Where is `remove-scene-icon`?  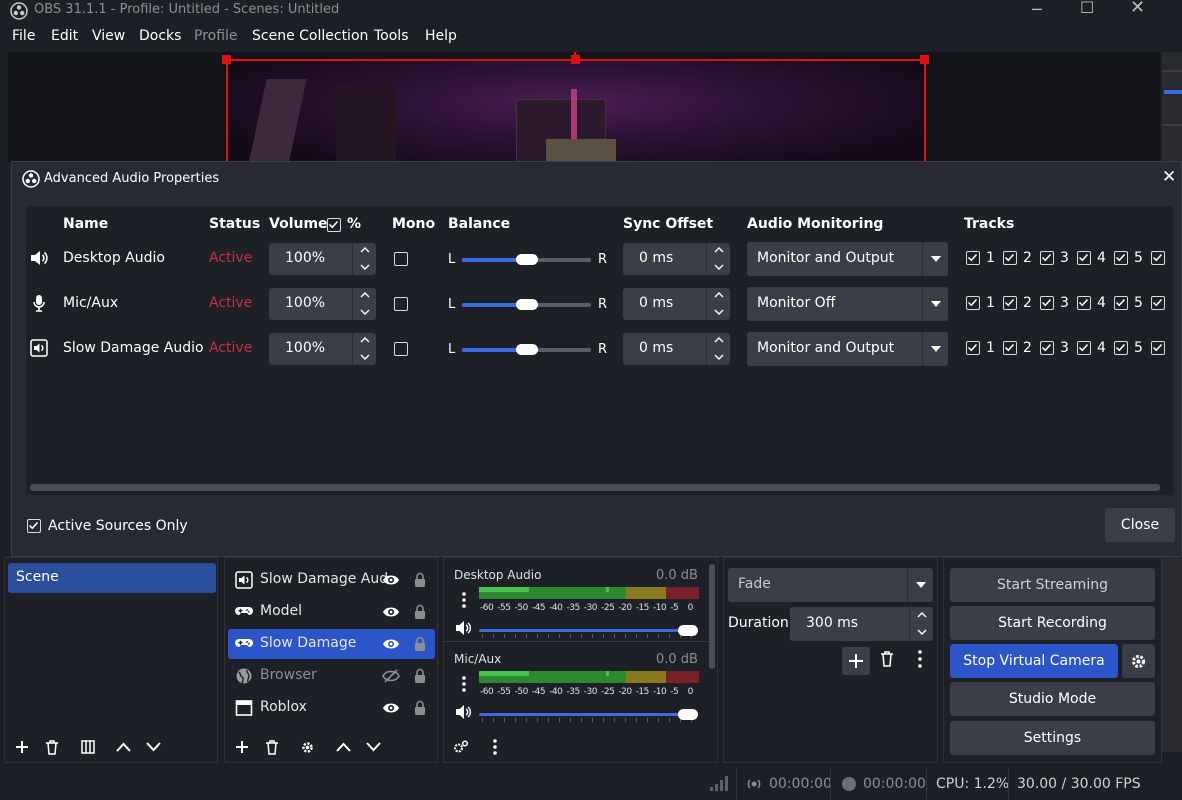 remove-scene-icon is located at coordinates (52, 747).